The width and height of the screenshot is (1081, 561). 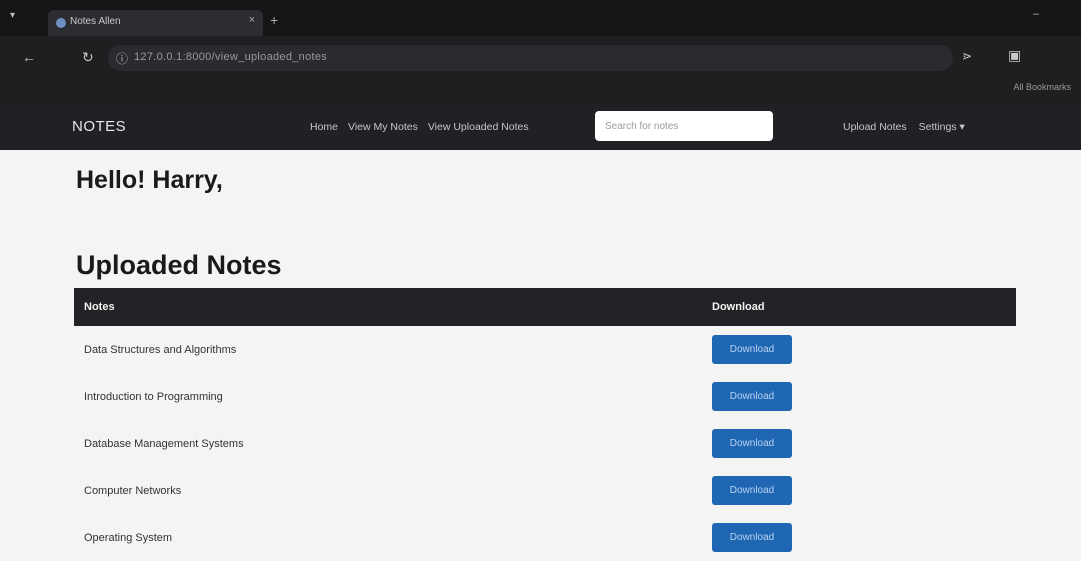 What do you see at coordinates (95, 21) in the screenshot?
I see `tab-title: Notes Allen` at bounding box center [95, 21].